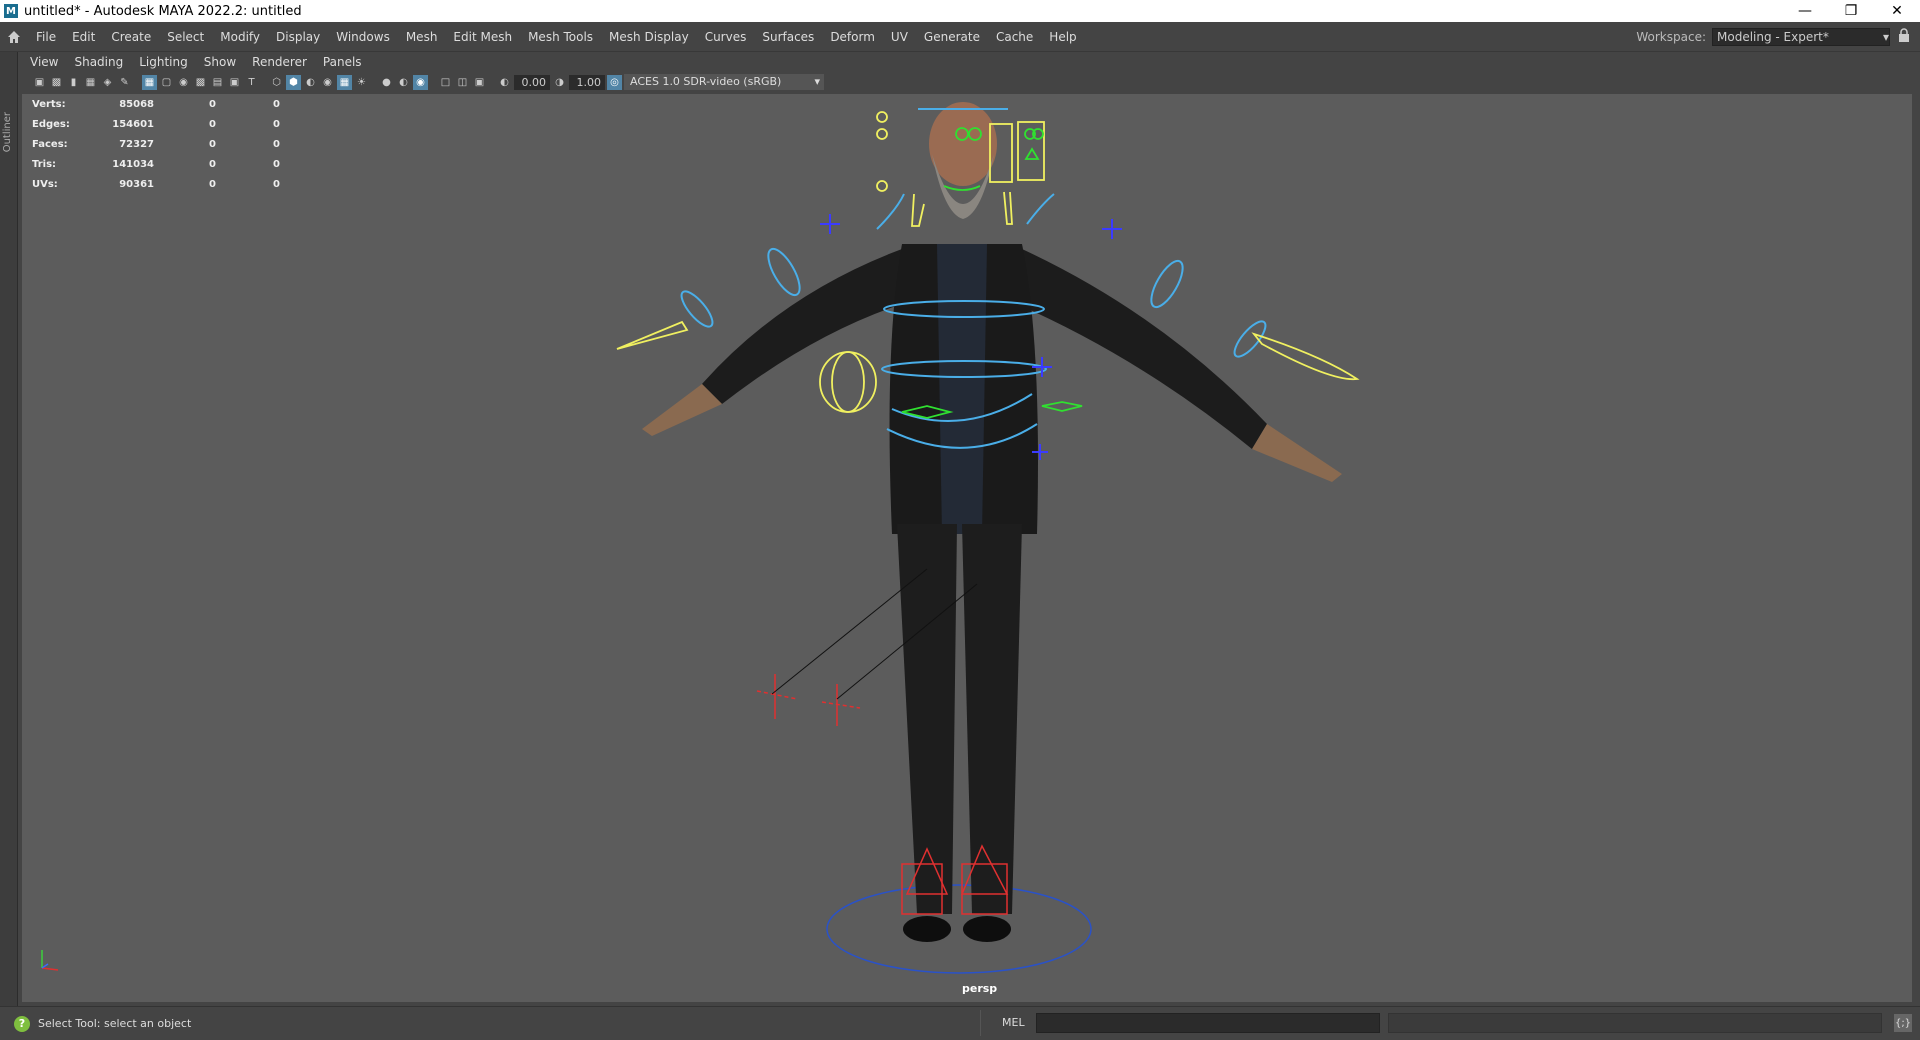 This screenshot has width=1920, height=1040. I want to click on menu-generate: Generate, so click(952, 37).